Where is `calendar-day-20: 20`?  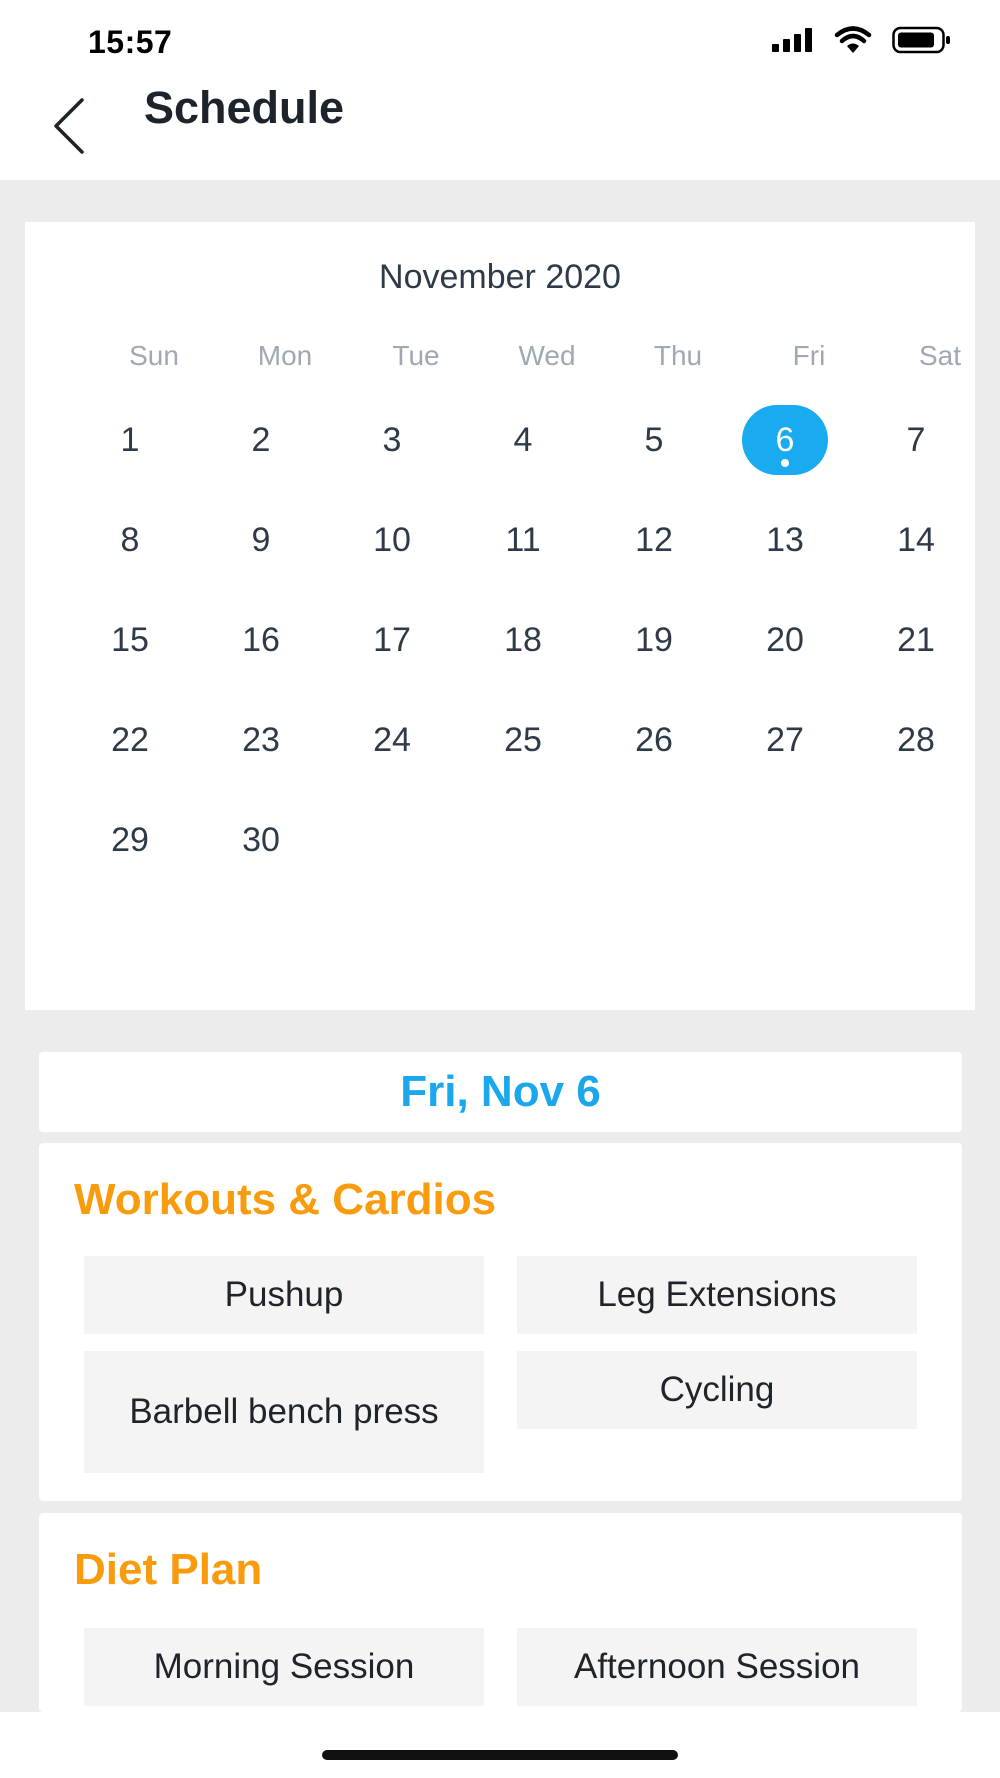
calendar-day-20: 20 is located at coordinates (785, 640).